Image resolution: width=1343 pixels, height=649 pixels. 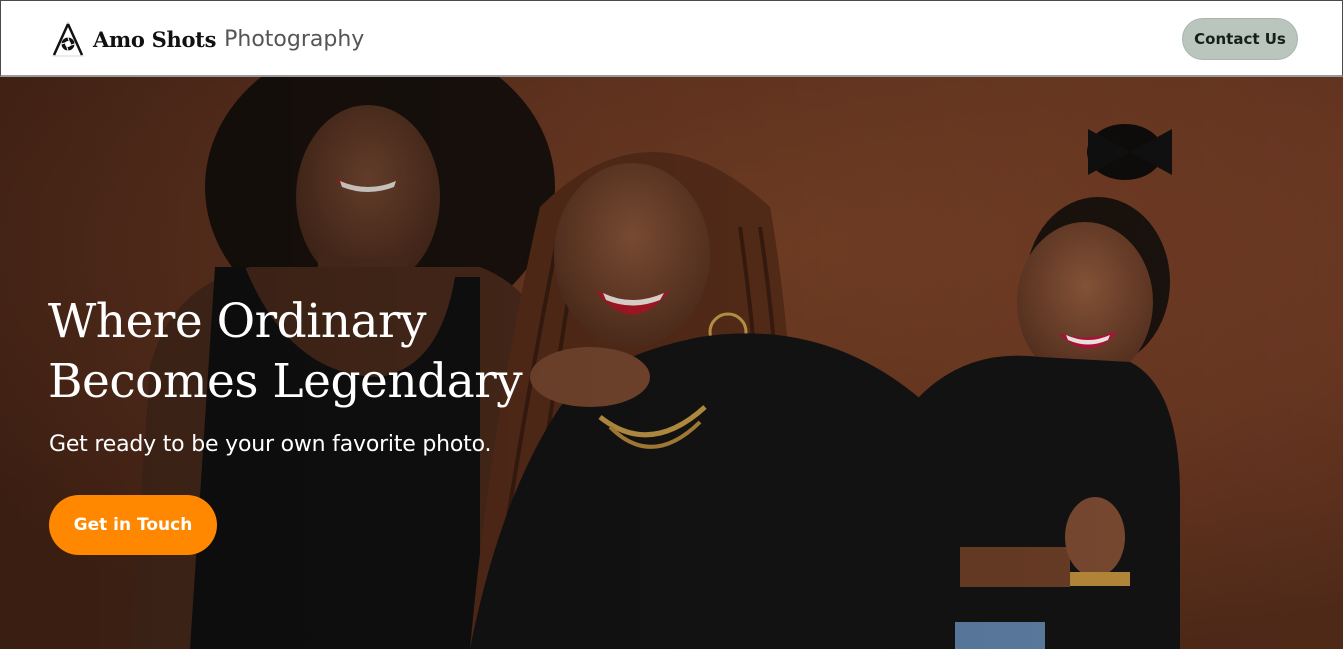 What do you see at coordinates (270, 444) in the screenshot?
I see `hero-subtitle: Get ready to be your own favorite photo.` at bounding box center [270, 444].